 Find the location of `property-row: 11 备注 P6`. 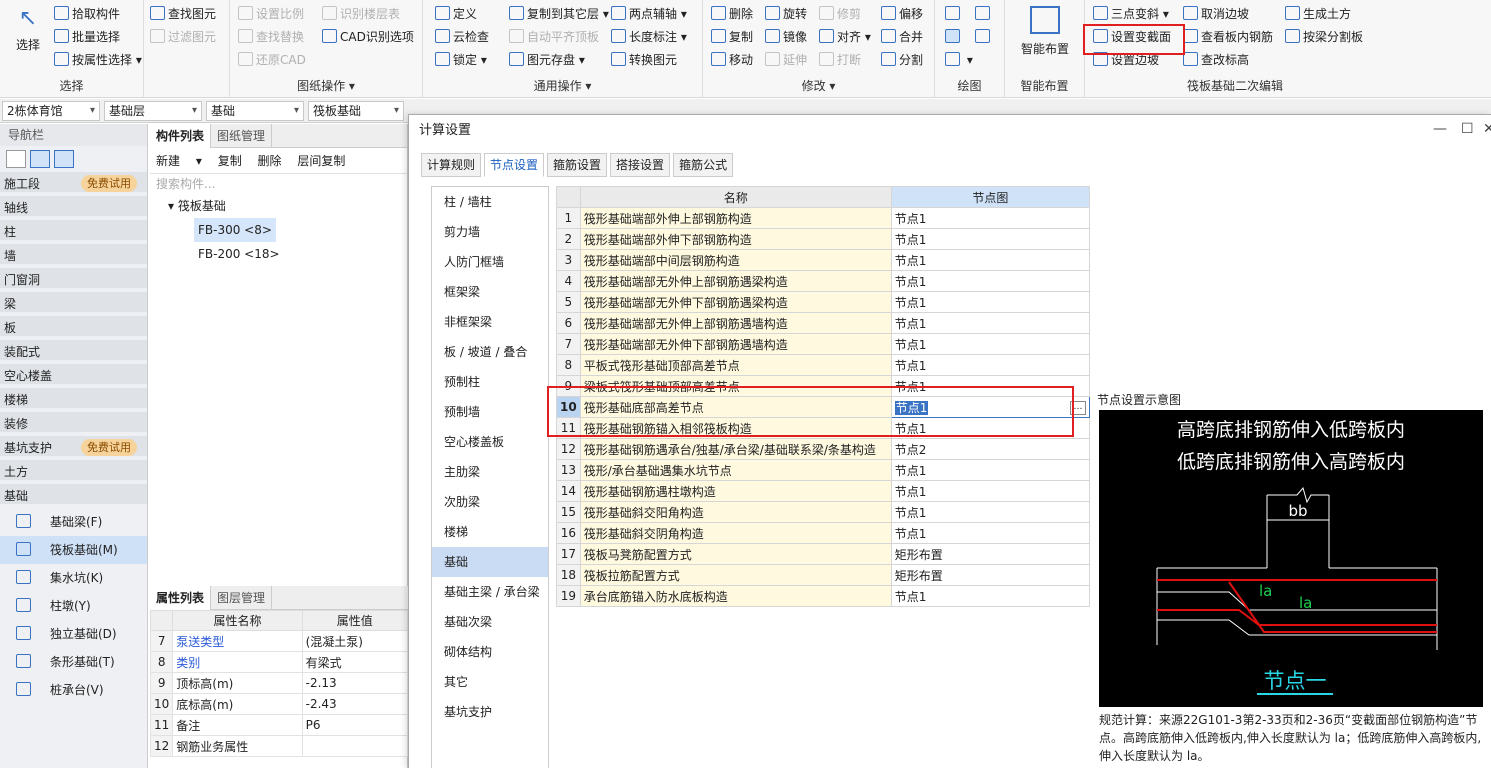

property-row: 11 备注 P6 is located at coordinates (279, 725).